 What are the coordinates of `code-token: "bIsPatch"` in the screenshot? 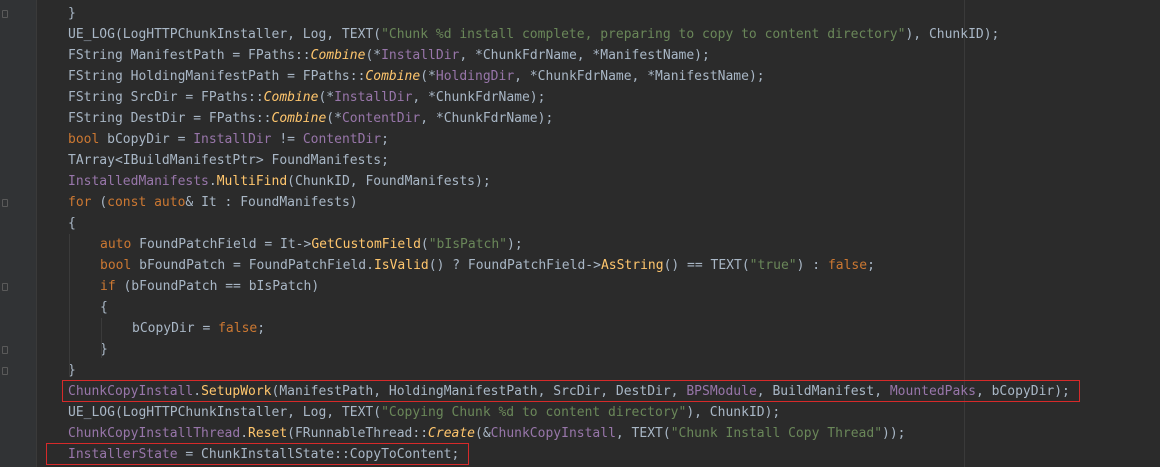 It's located at (468, 244).